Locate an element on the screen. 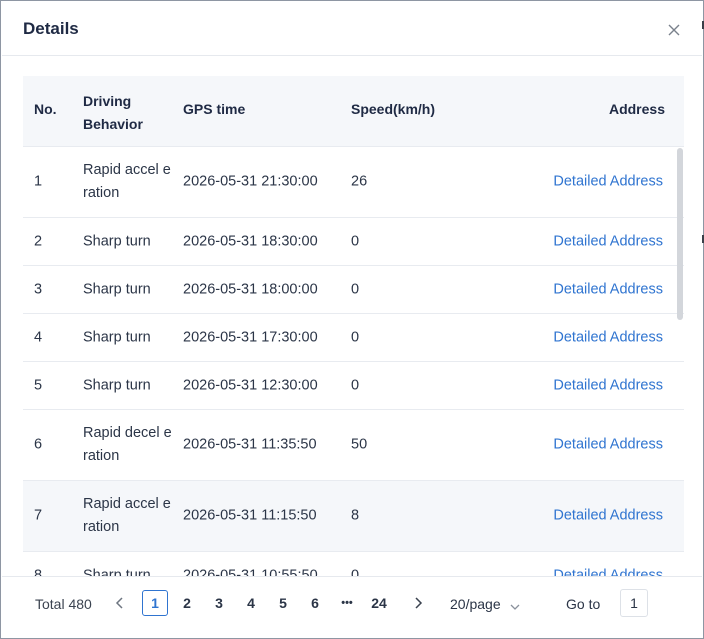 This screenshot has width=704, height=639. cell-no: 3 is located at coordinates (38, 289).